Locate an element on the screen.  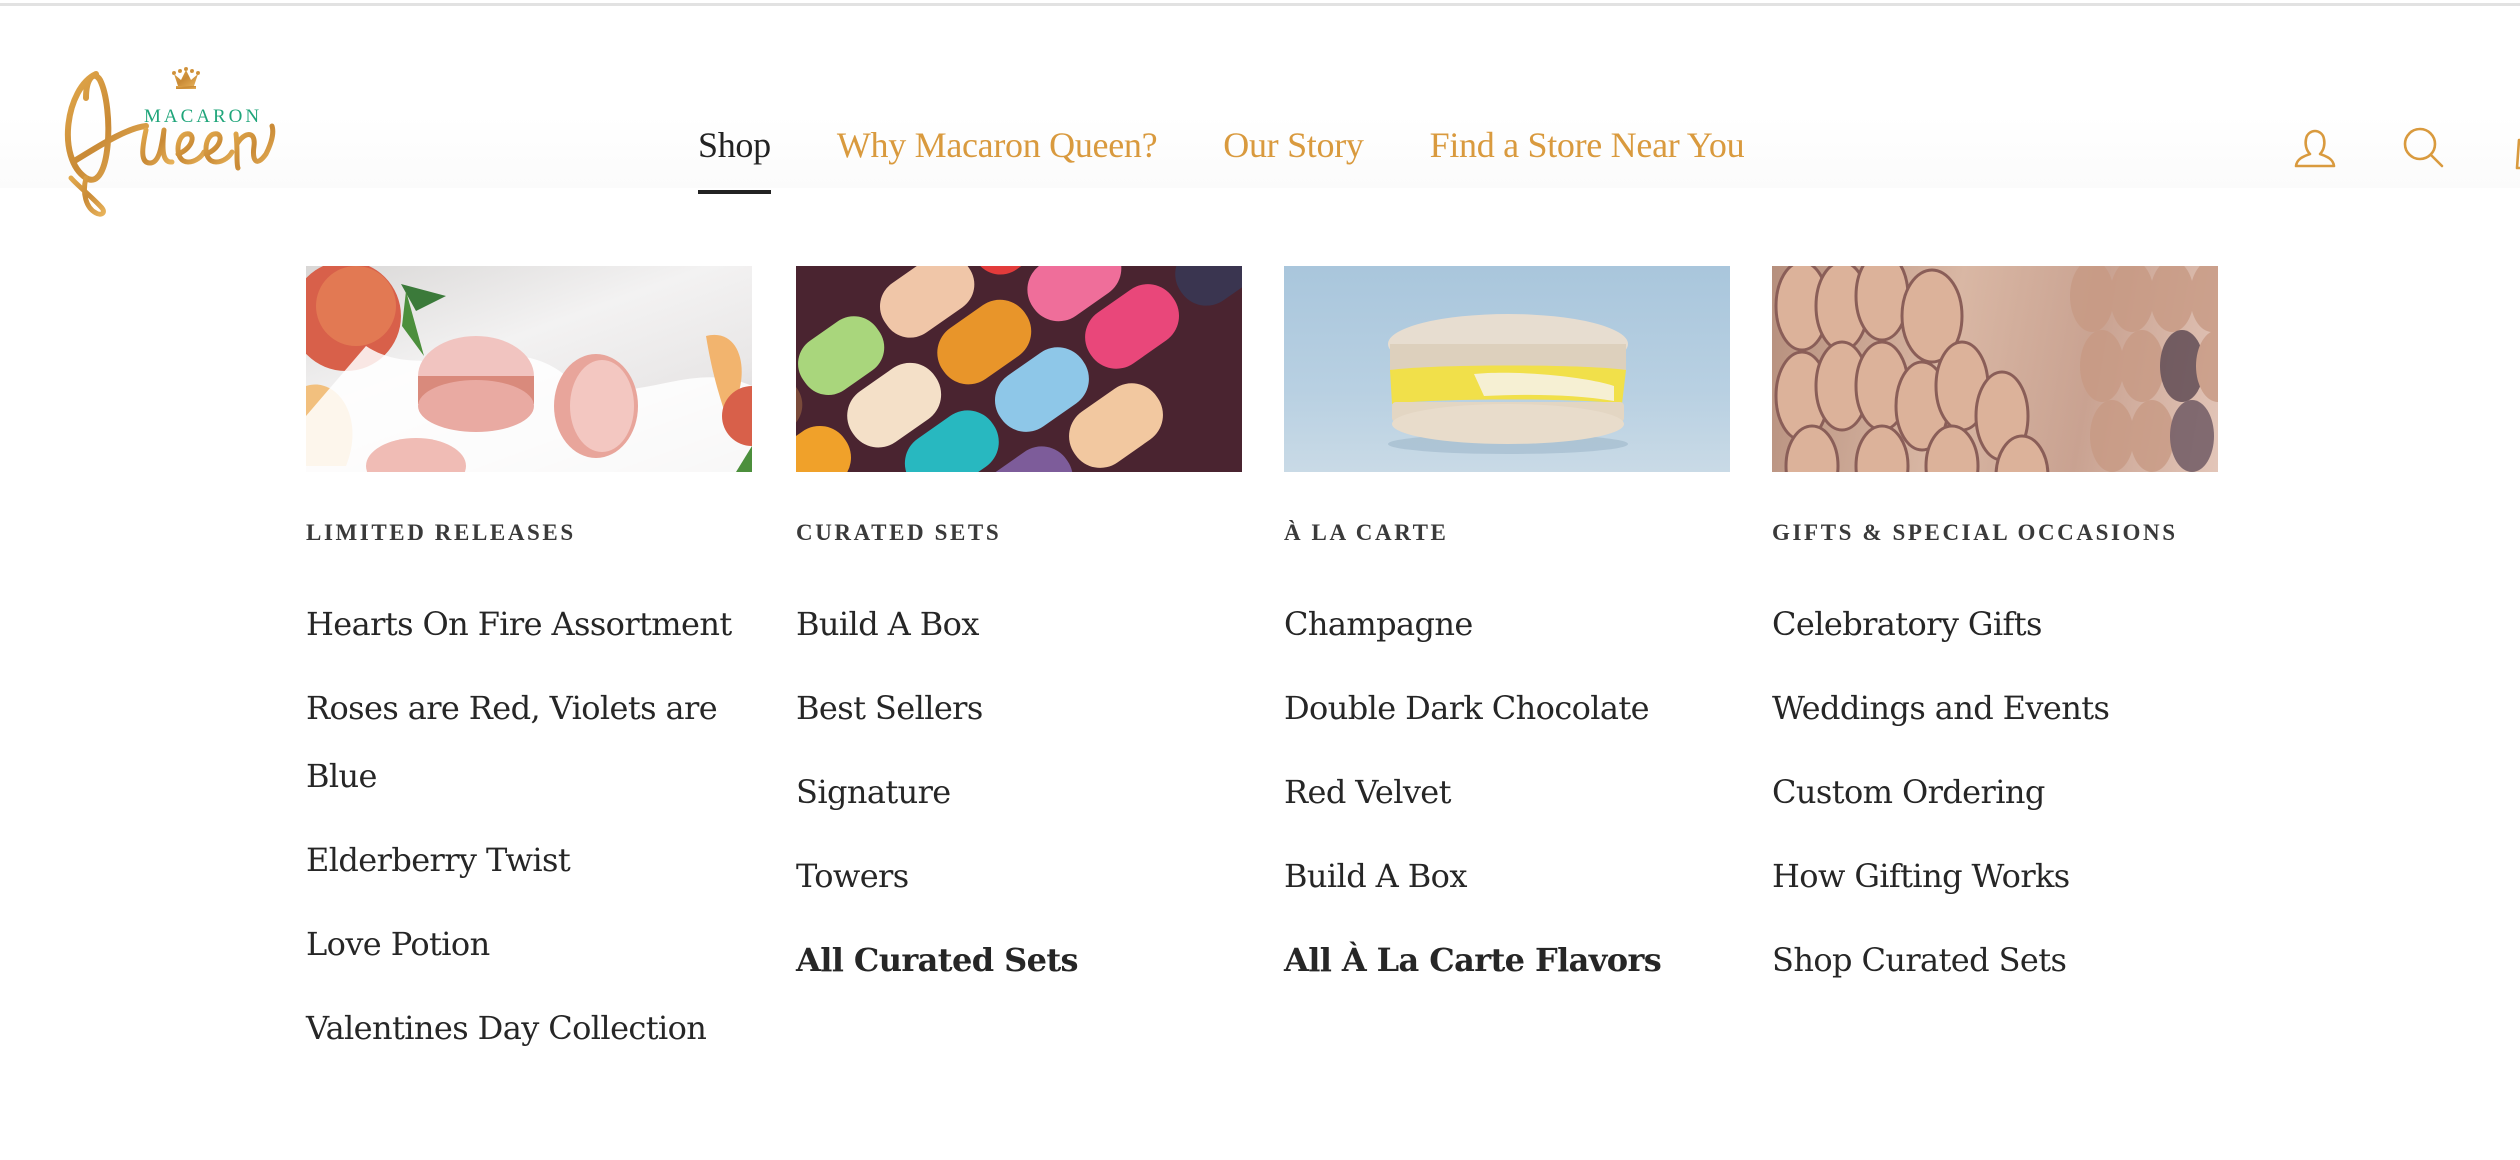
nav-our-story: Our Story is located at coordinates (1293, 159).